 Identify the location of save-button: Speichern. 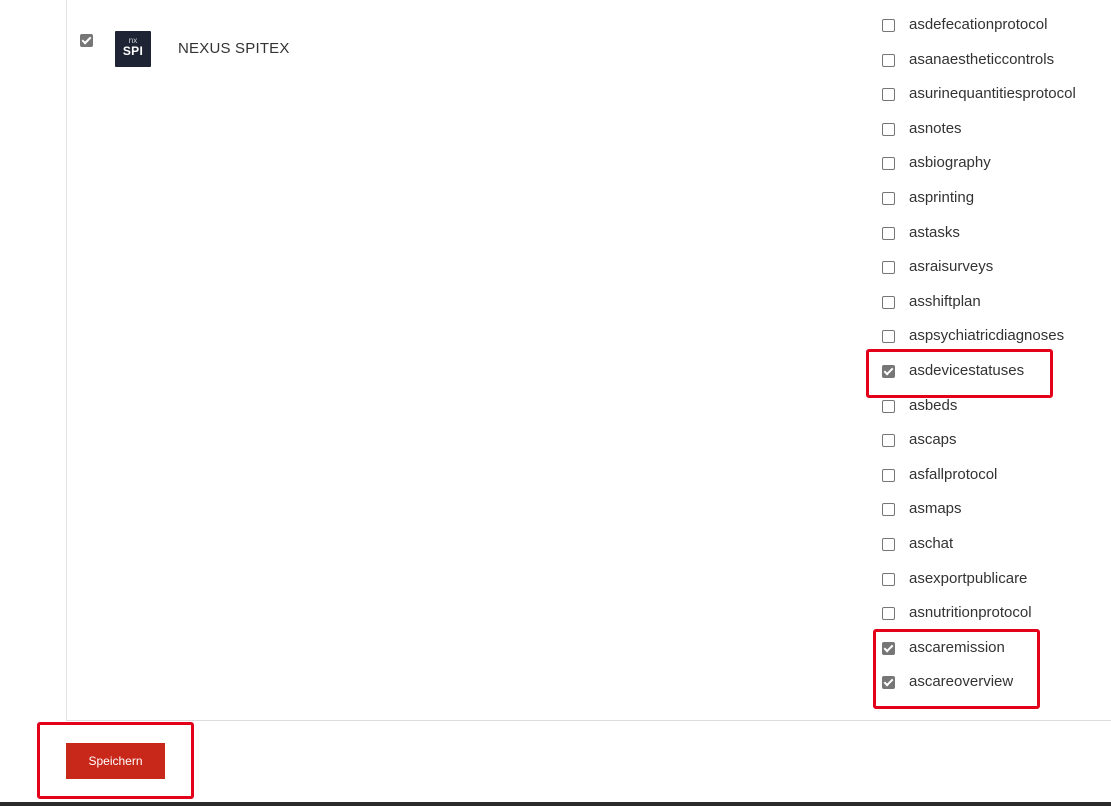
(115, 761).